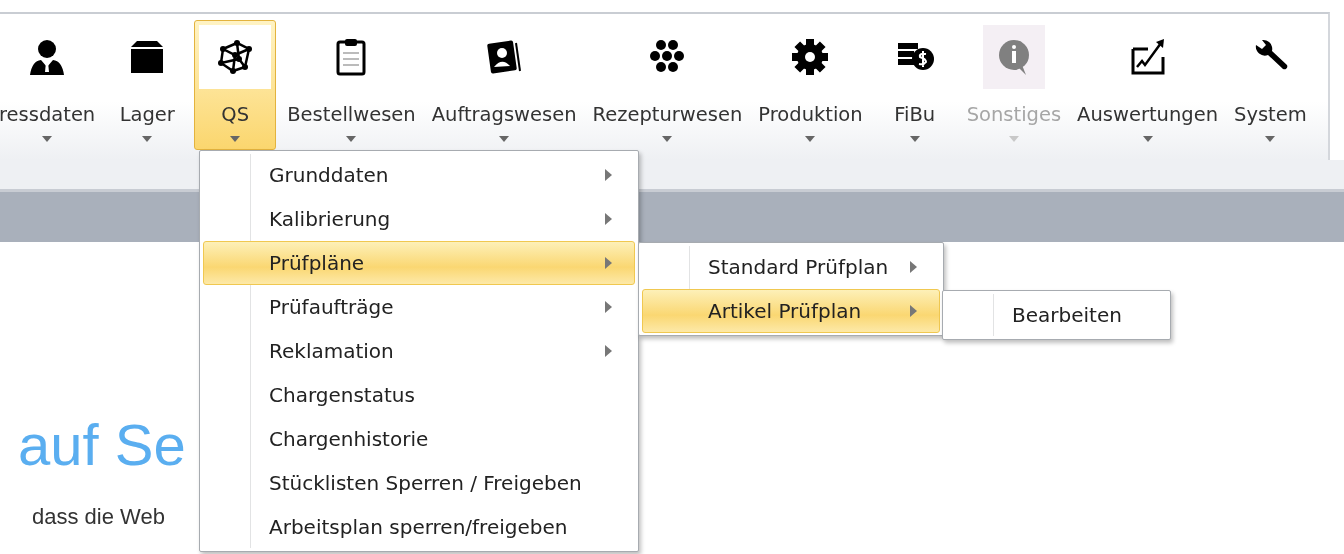  What do you see at coordinates (419, 439) in the screenshot?
I see `menu-item: Chargenhistorie` at bounding box center [419, 439].